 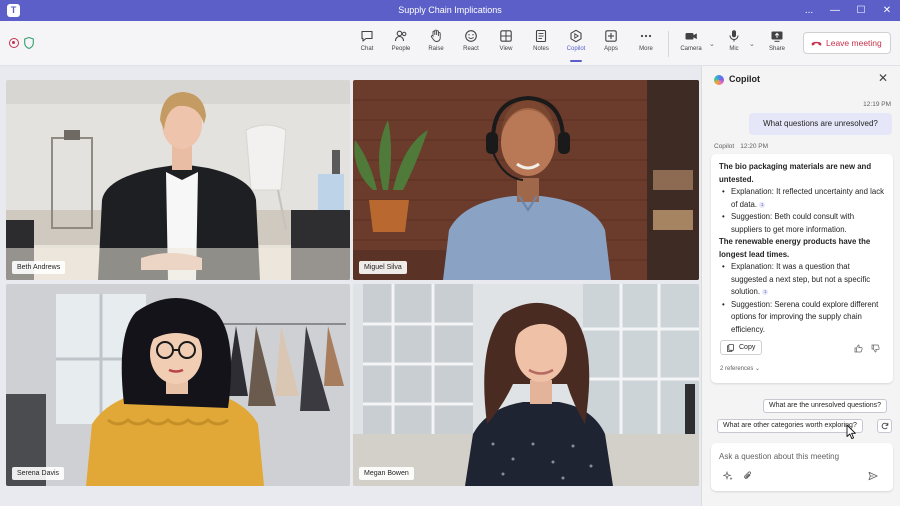 I want to click on attach-paperclip-icon, so click(x=748, y=476).